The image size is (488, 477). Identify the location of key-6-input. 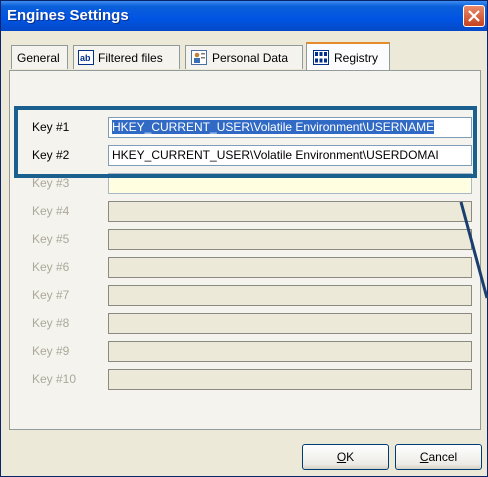
(290, 267).